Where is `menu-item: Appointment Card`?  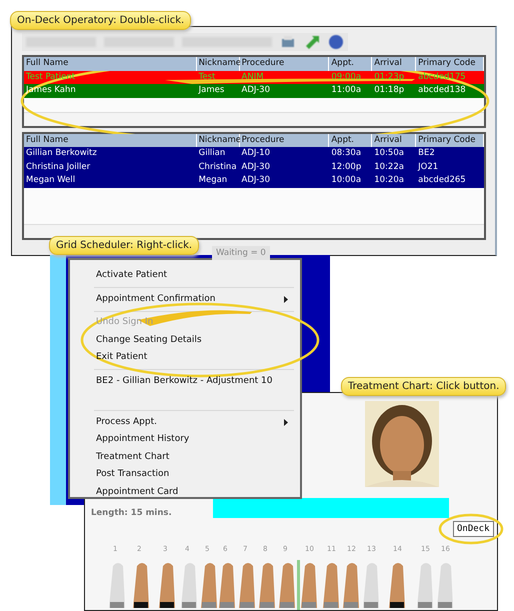 menu-item: Appointment Card is located at coordinates (185, 490).